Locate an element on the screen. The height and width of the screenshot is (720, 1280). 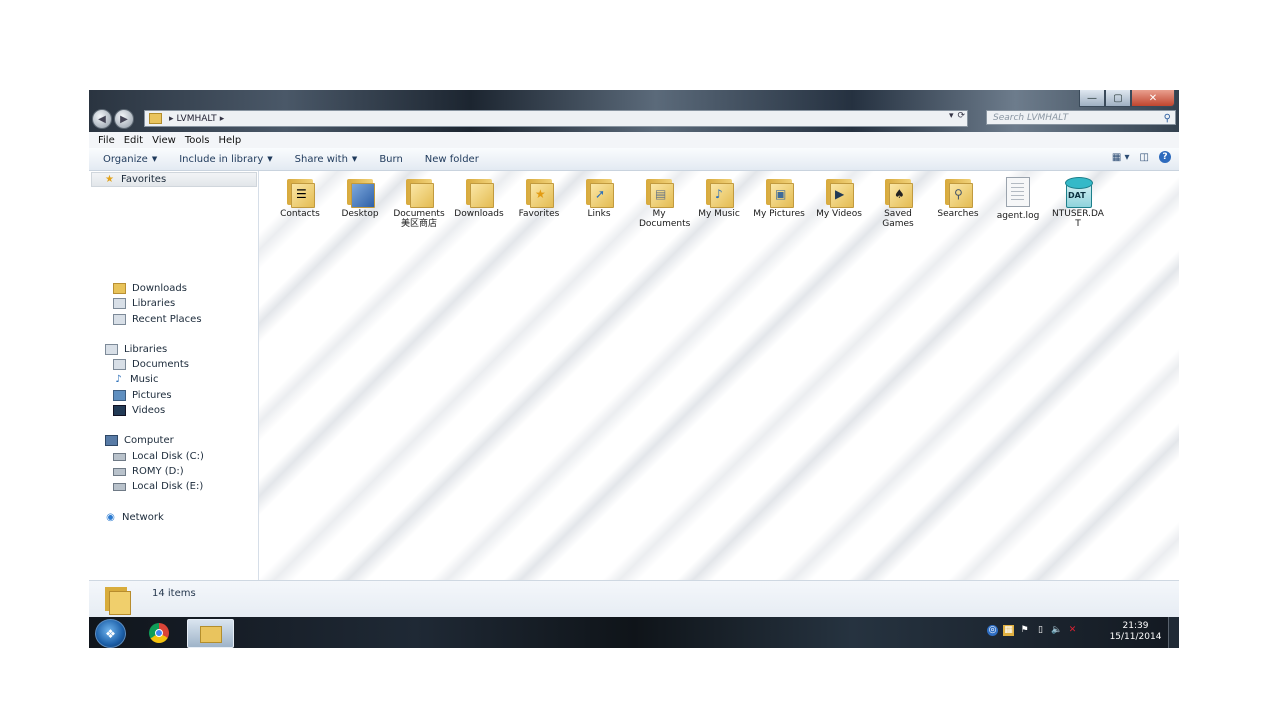
chevron-down-icon: ▼ is located at coordinates (154, 159).